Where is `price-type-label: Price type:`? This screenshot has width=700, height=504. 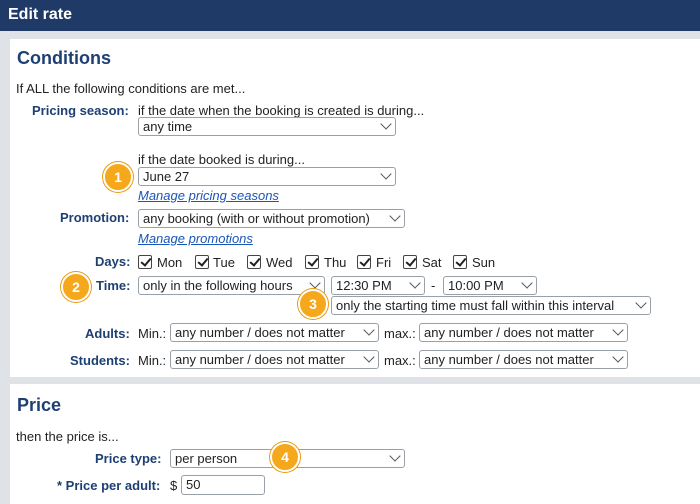
price-type-label: Price type: is located at coordinates (128, 458).